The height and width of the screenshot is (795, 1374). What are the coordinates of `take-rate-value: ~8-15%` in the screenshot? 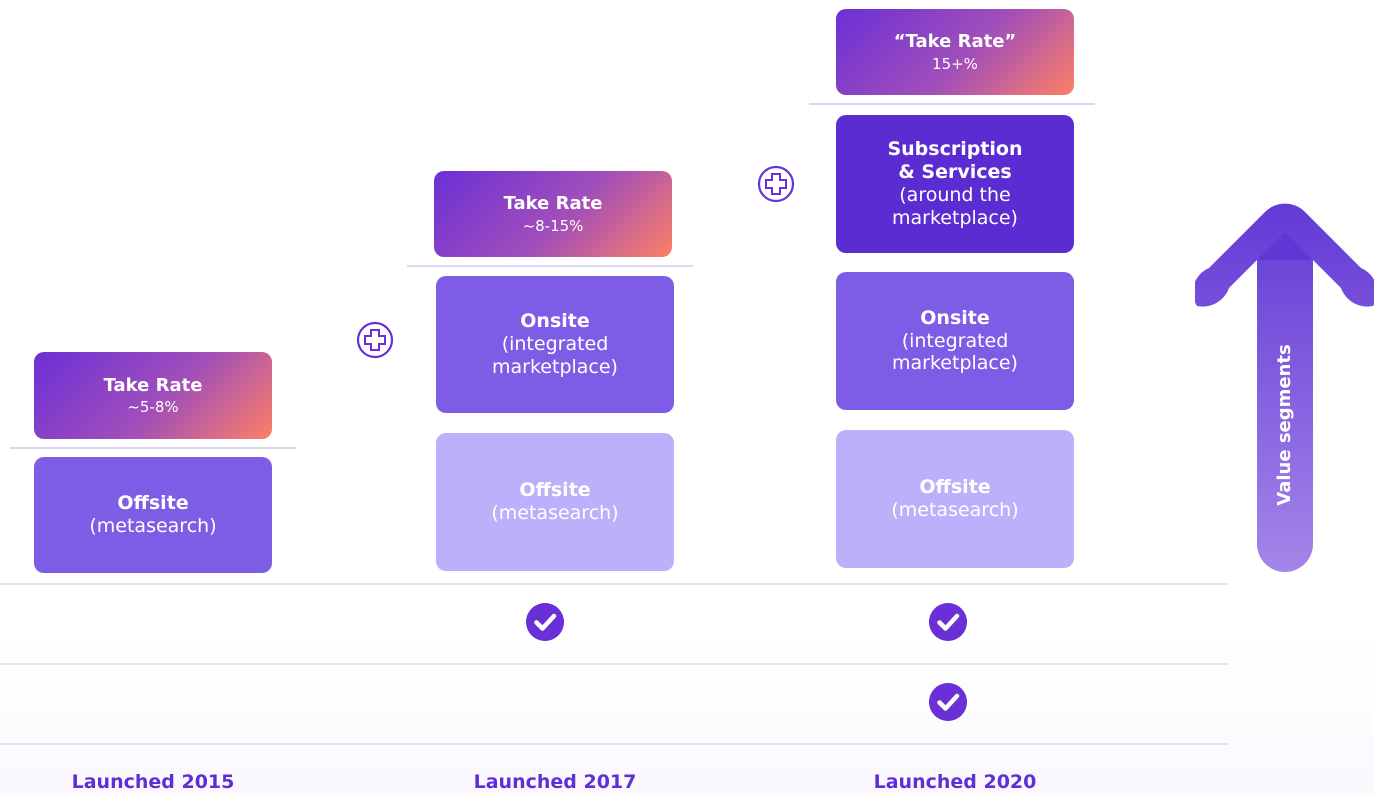 It's located at (553, 225).